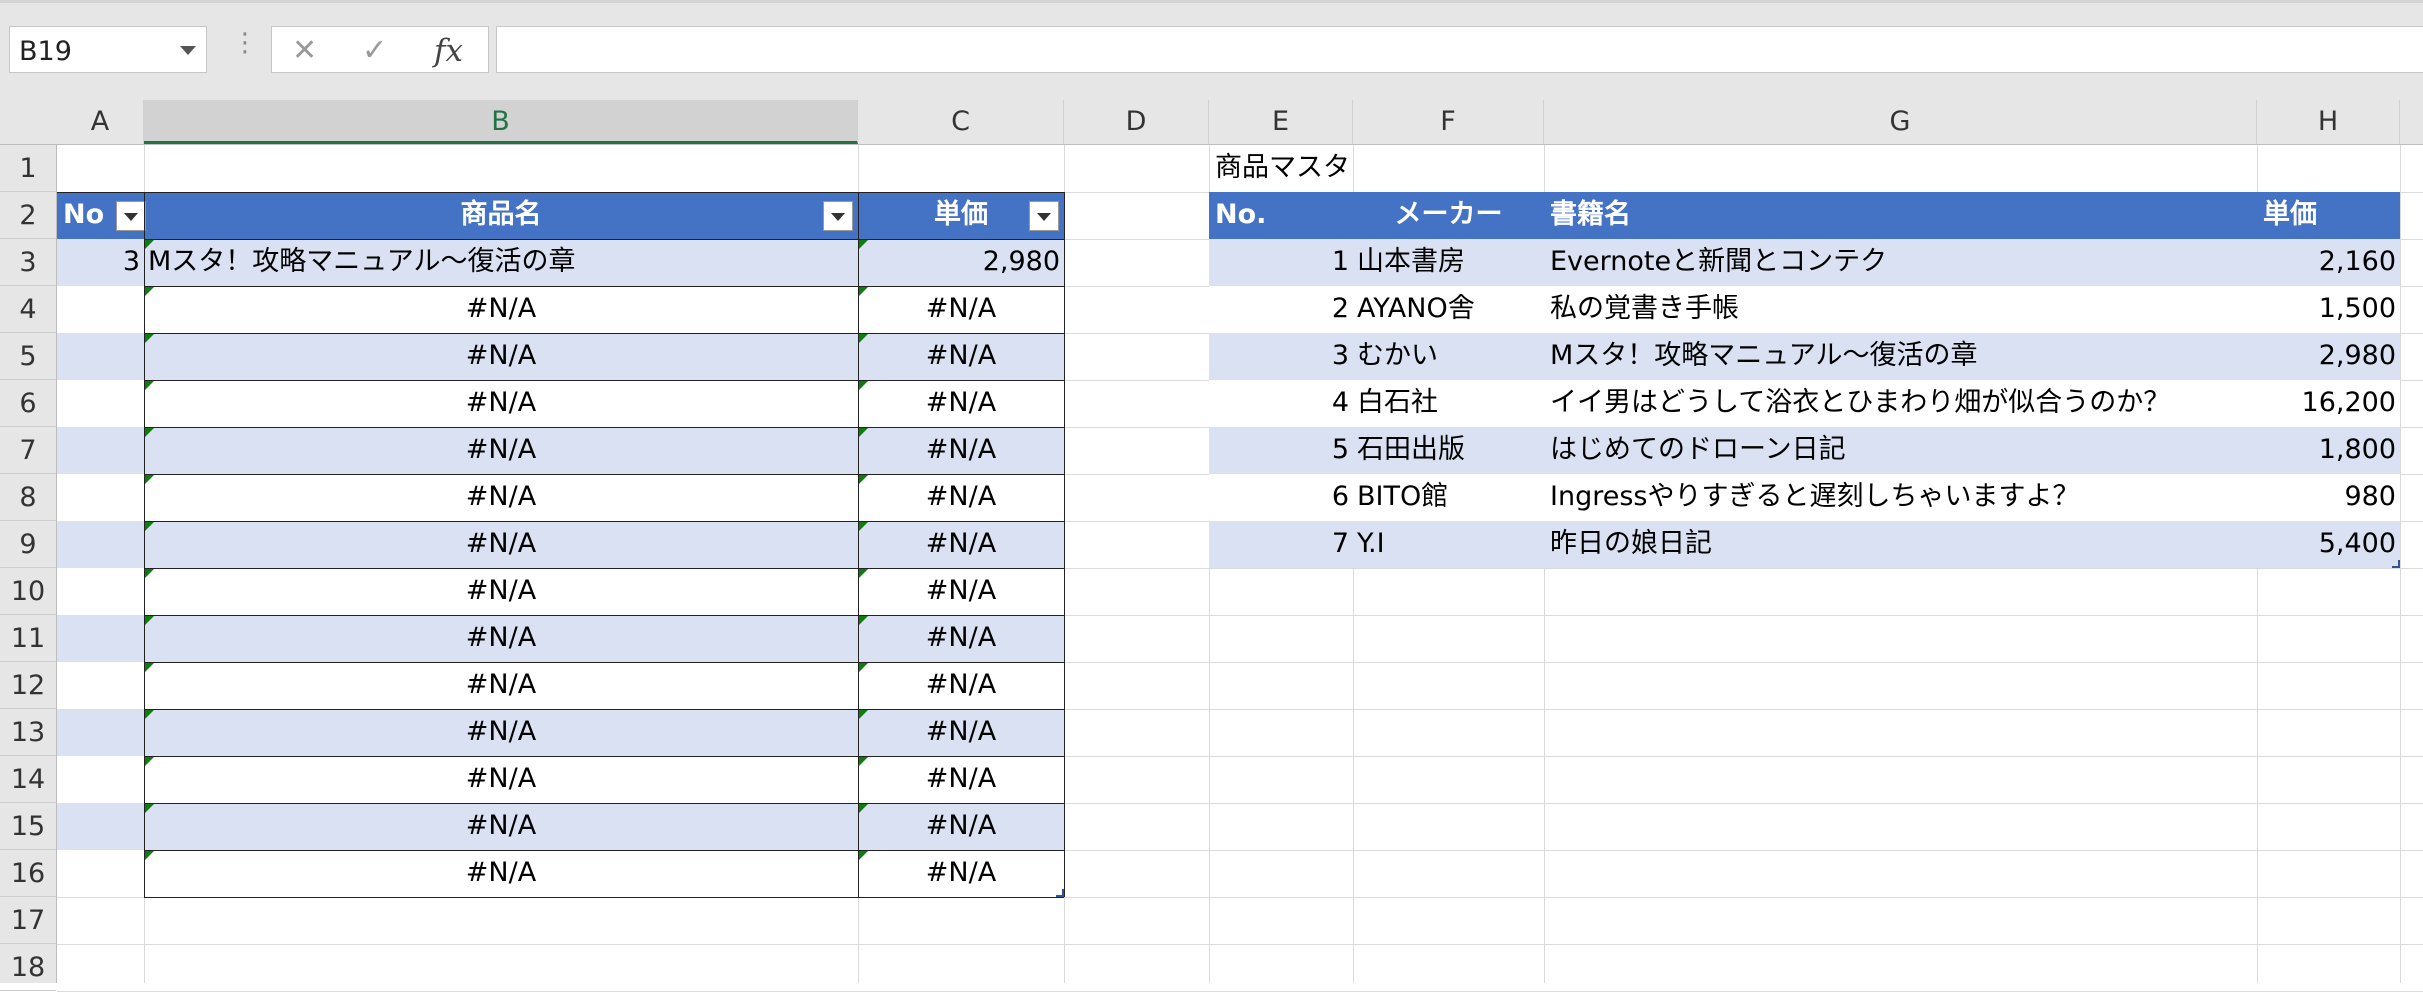 The image size is (2423, 992). I want to click on master-resize-handle, so click(2396, 564).